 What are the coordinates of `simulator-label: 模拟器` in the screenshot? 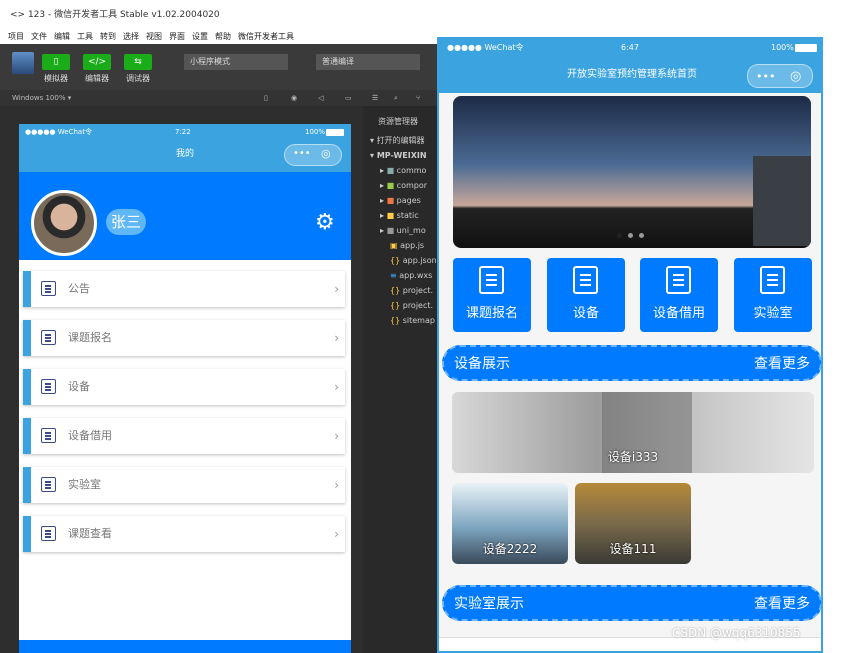 It's located at (56, 78).